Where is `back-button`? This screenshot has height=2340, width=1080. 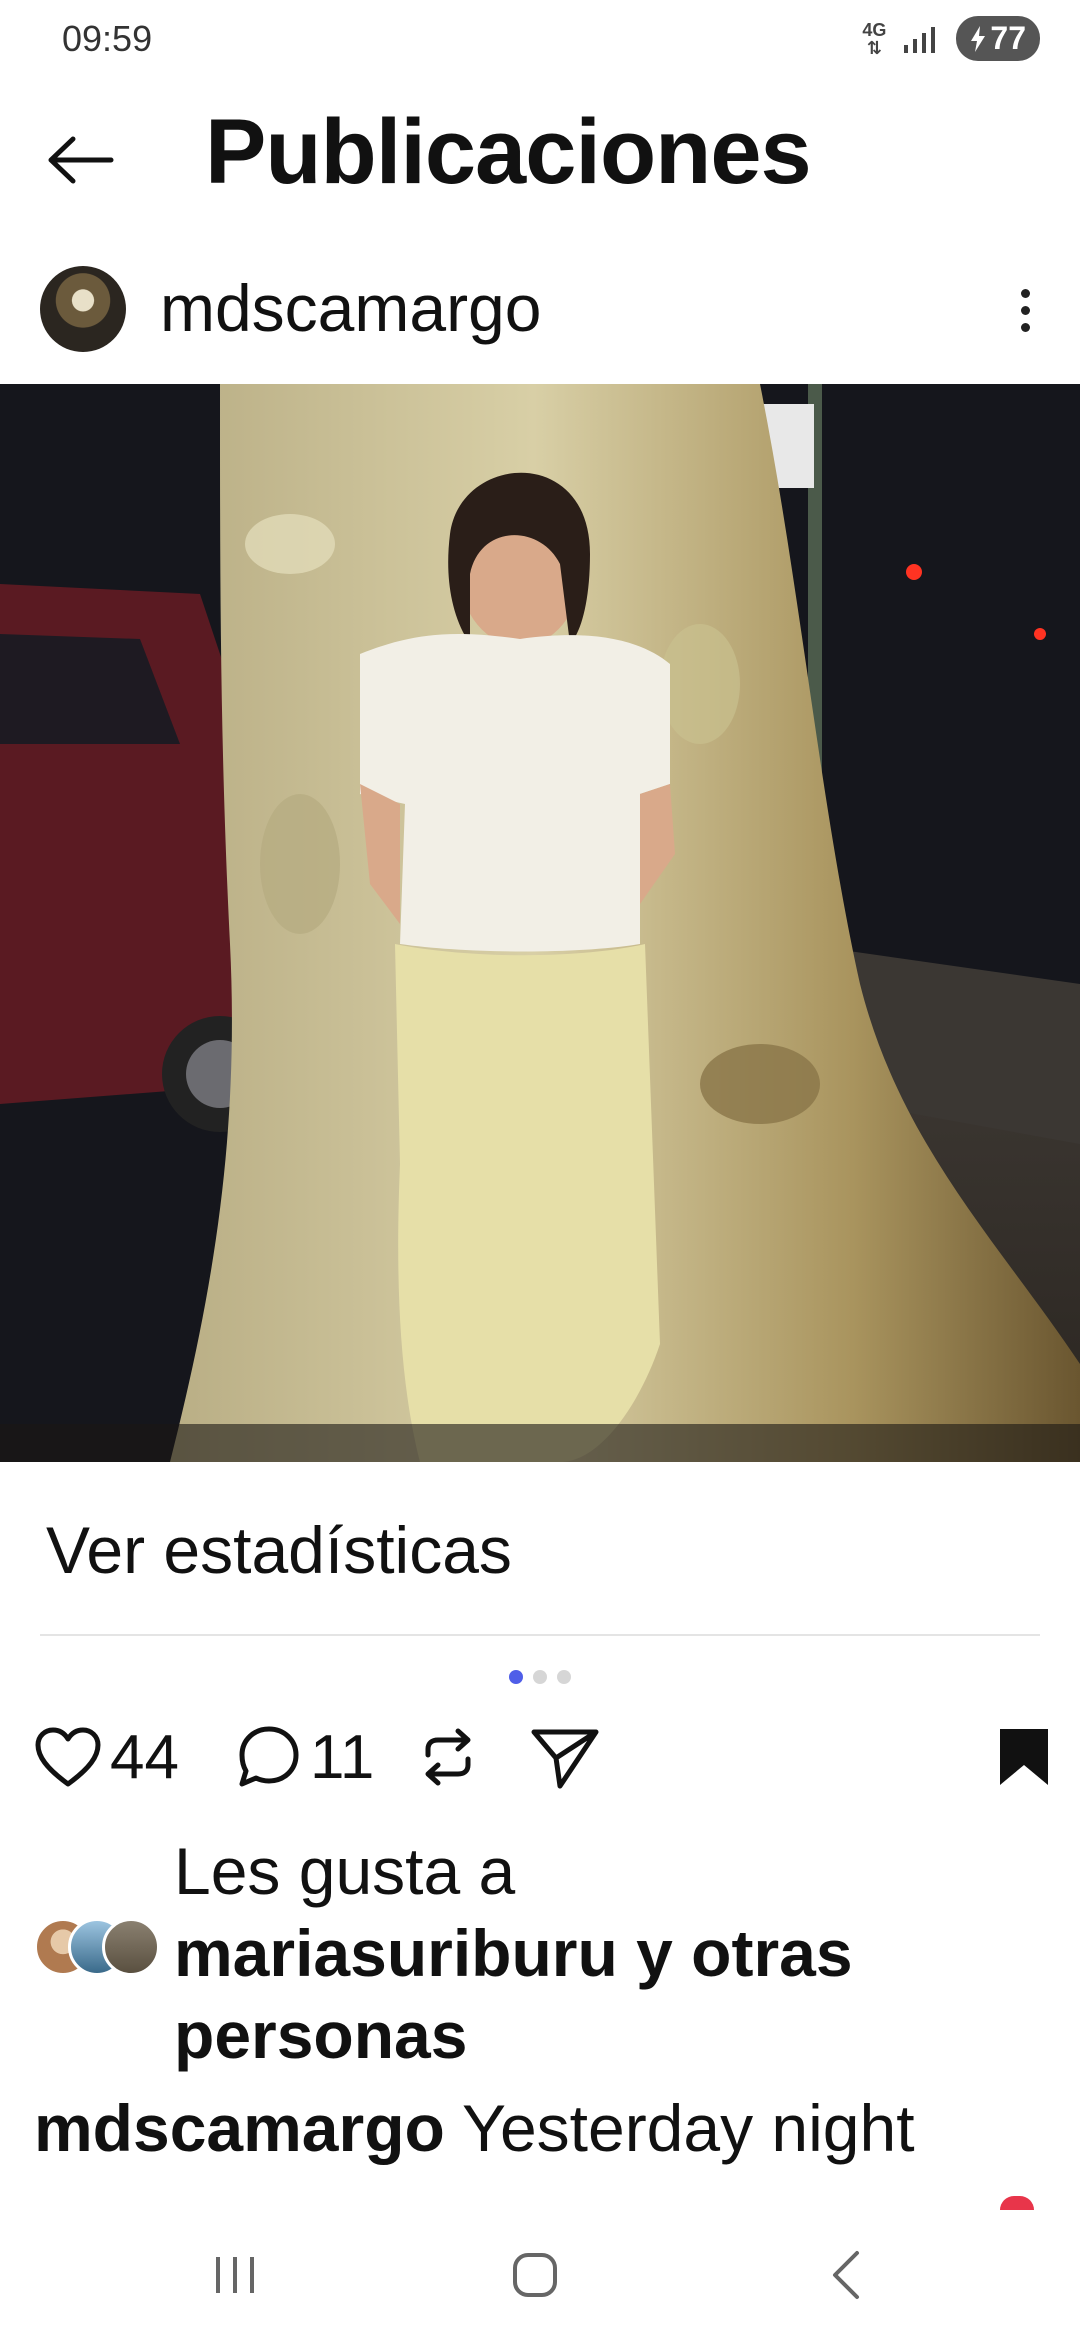 back-button is located at coordinates (80, 160).